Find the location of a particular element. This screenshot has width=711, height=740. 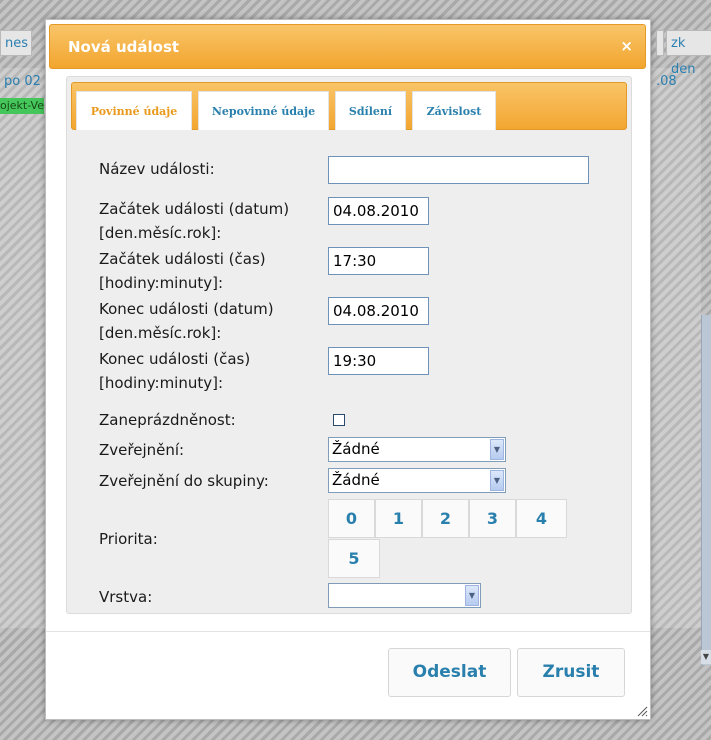

publish-group-label: Zveřejnění do skupiny: is located at coordinates (184, 481).